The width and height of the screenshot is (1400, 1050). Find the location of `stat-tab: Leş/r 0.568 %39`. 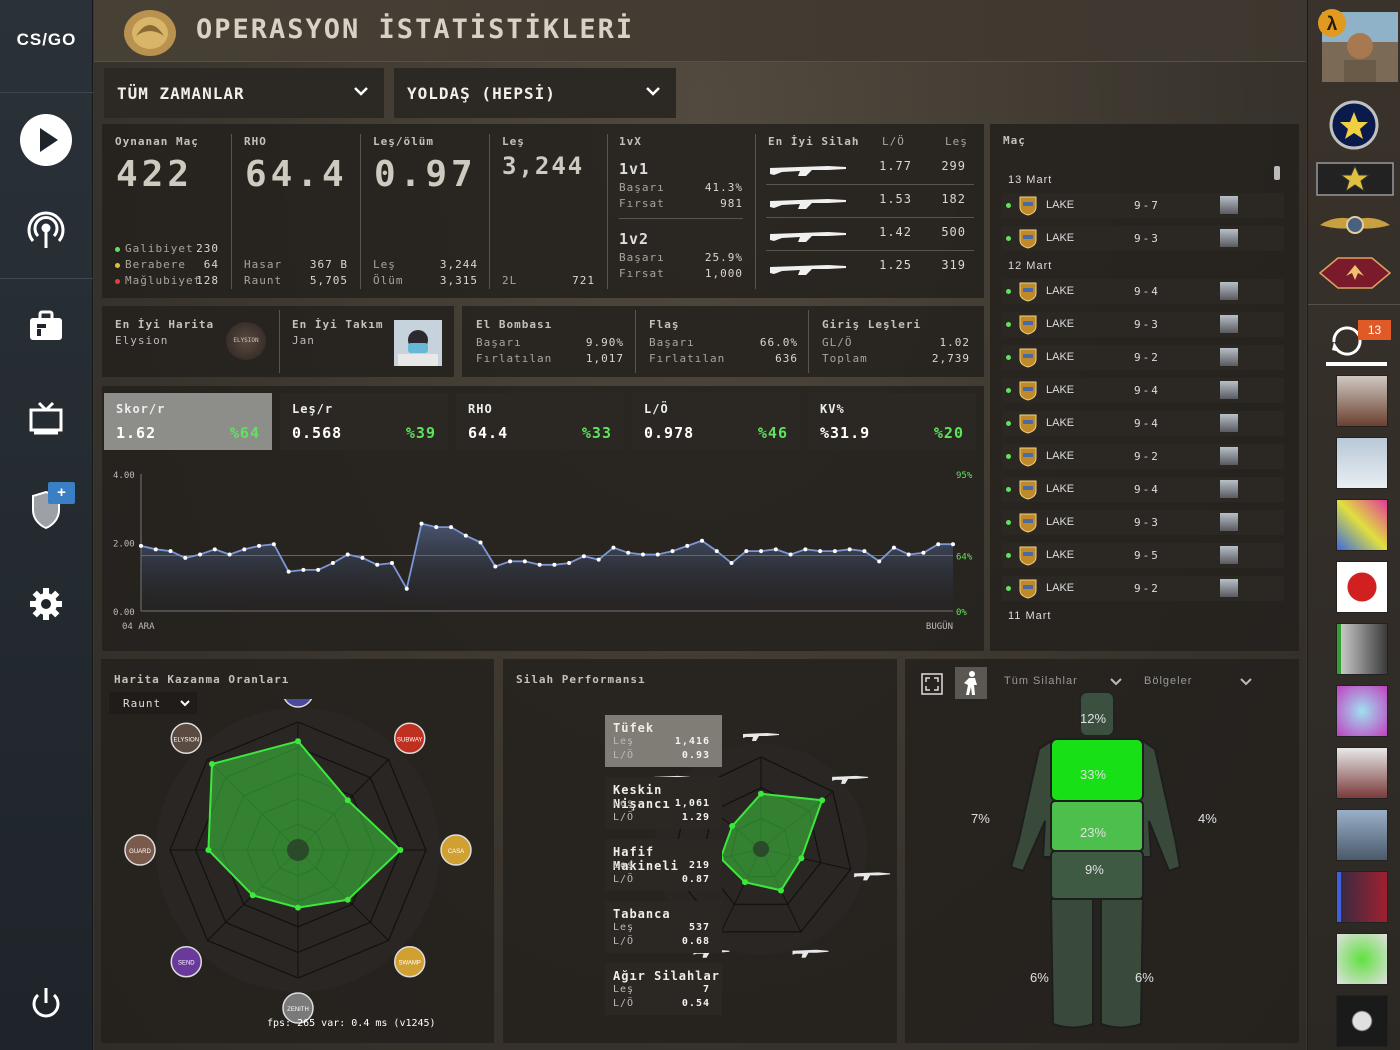

stat-tab: Leş/r 0.568 %39 is located at coordinates (364, 421).